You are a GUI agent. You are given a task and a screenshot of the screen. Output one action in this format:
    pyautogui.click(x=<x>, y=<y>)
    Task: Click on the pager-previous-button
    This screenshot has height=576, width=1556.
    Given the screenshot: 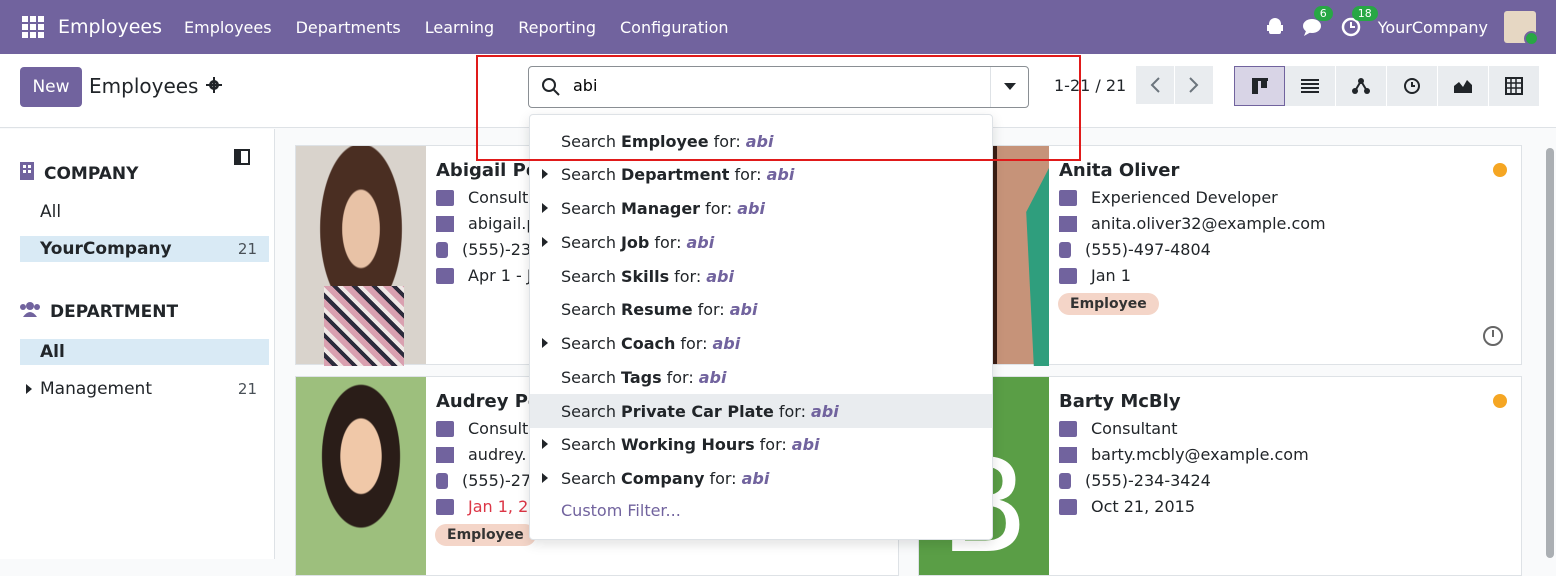 What is the action you would take?
    pyautogui.click(x=1155, y=85)
    